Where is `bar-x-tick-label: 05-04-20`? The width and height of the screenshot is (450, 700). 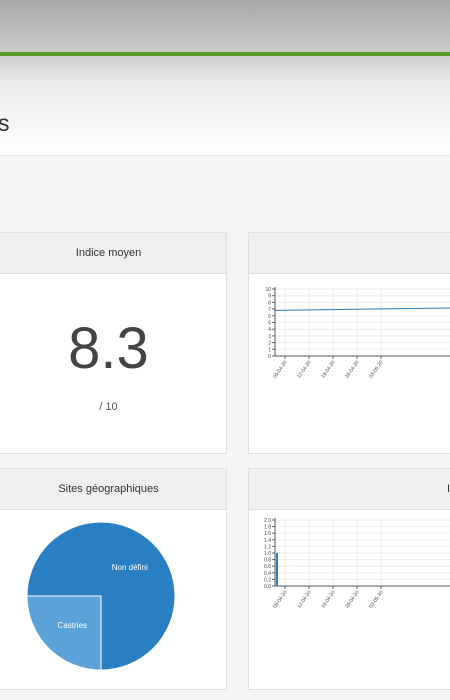 bar-x-tick-label: 05-04-20 is located at coordinates (280, 600).